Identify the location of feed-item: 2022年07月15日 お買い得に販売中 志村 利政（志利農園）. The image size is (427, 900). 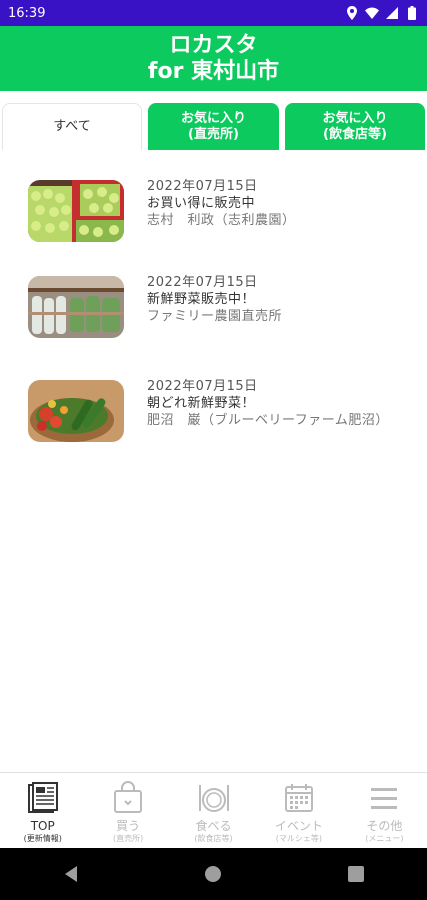
(213, 196).